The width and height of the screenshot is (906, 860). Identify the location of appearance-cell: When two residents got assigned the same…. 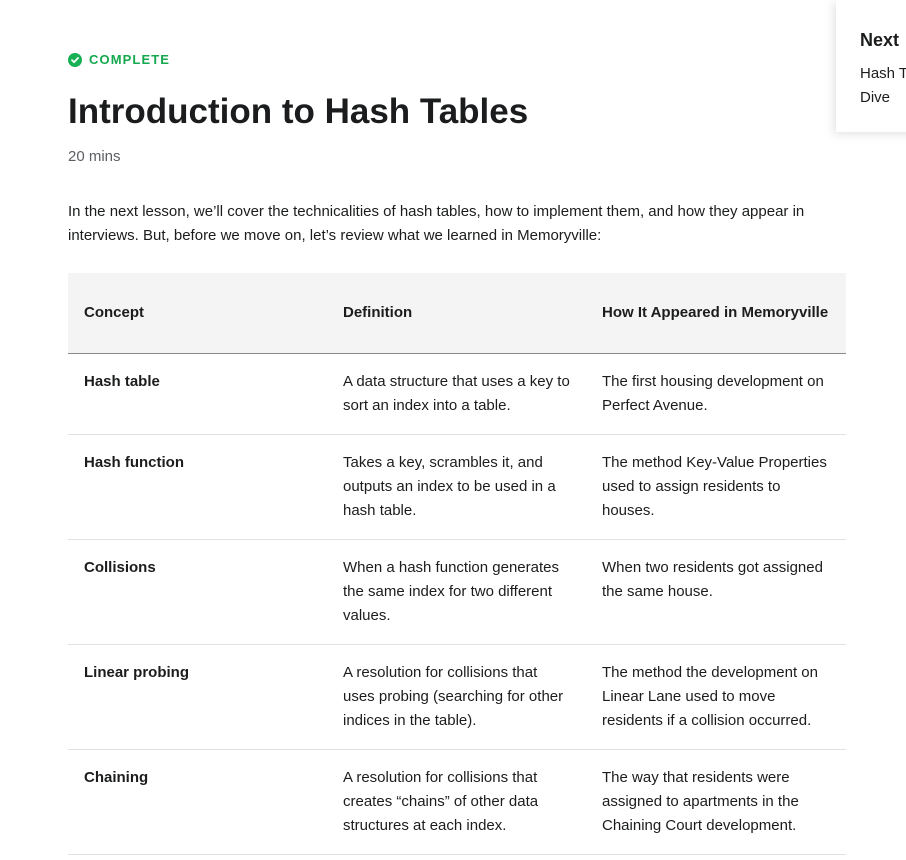
(716, 592).